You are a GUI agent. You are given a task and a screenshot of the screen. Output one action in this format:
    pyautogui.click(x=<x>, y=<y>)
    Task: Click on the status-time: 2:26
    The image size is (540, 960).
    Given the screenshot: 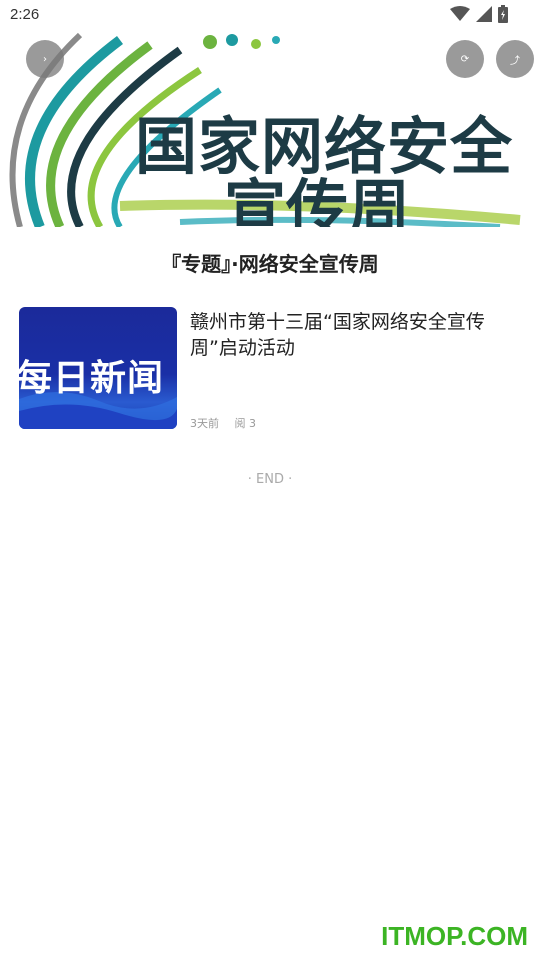 What is the action you would take?
    pyautogui.click(x=25, y=14)
    